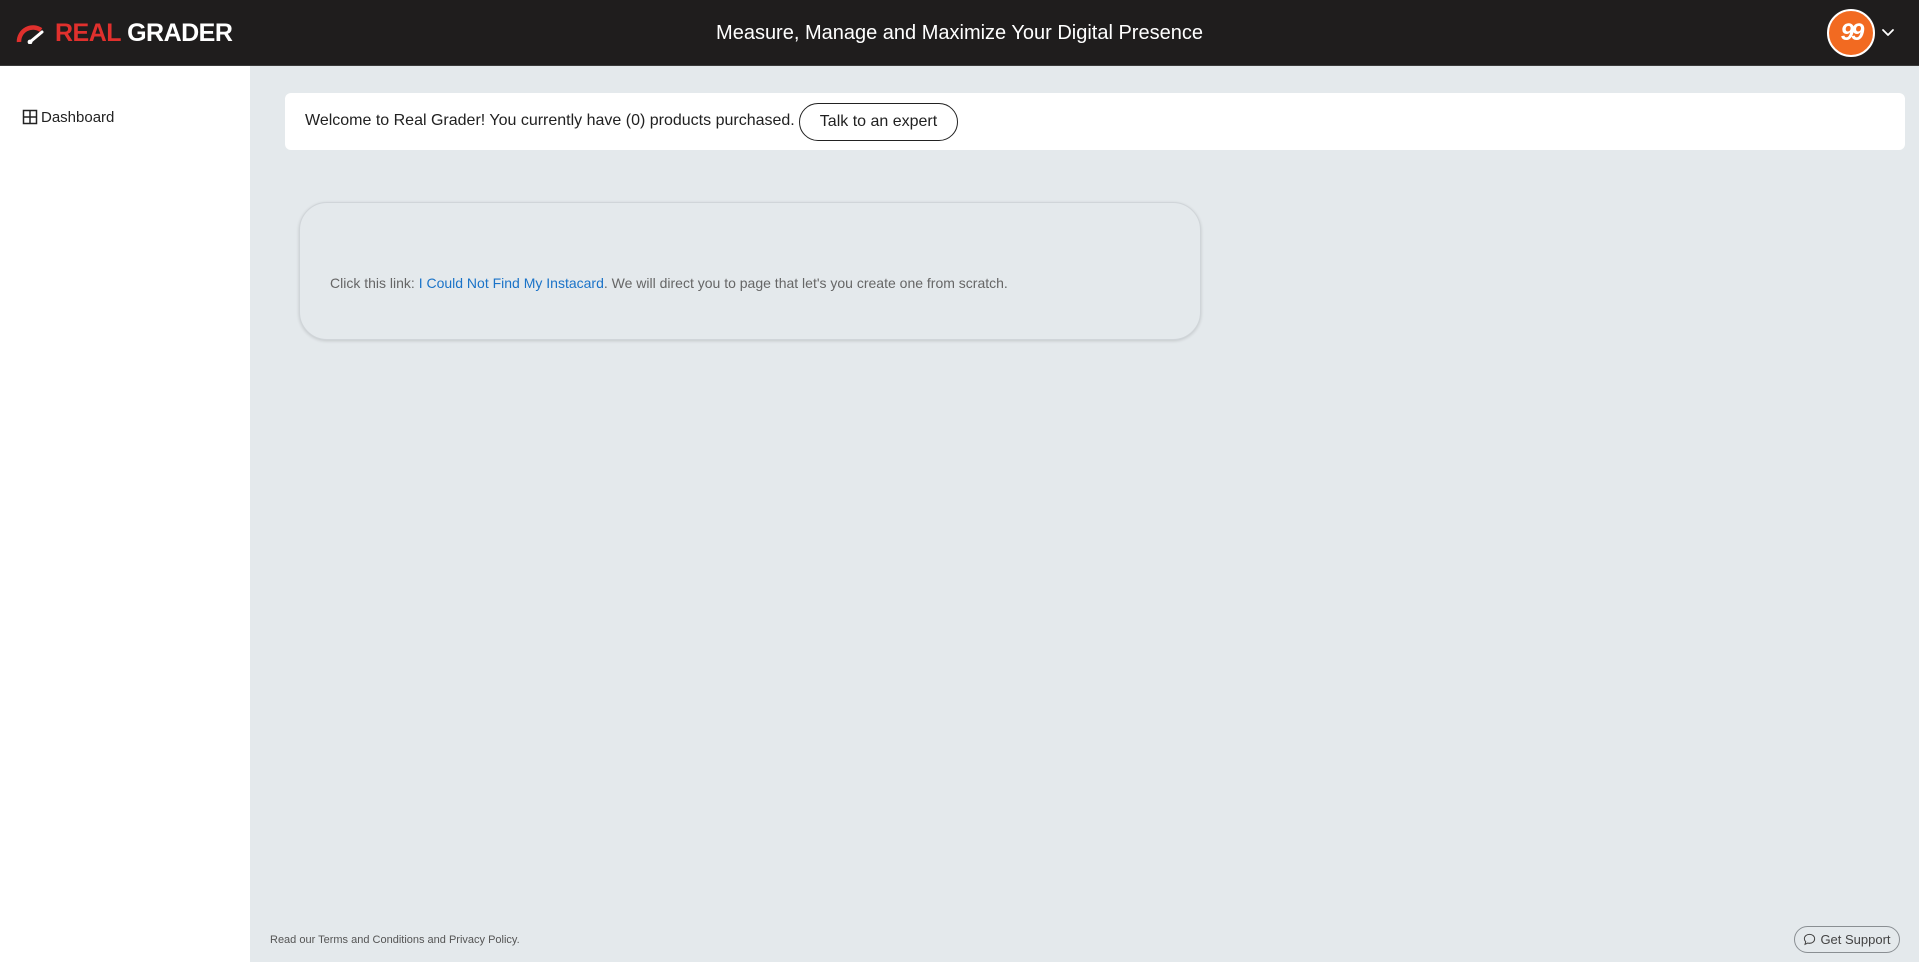 This screenshot has width=1919, height=962. Describe the element at coordinates (1855, 939) in the screenshot. I see `get-support-label: Get Support` at that location.